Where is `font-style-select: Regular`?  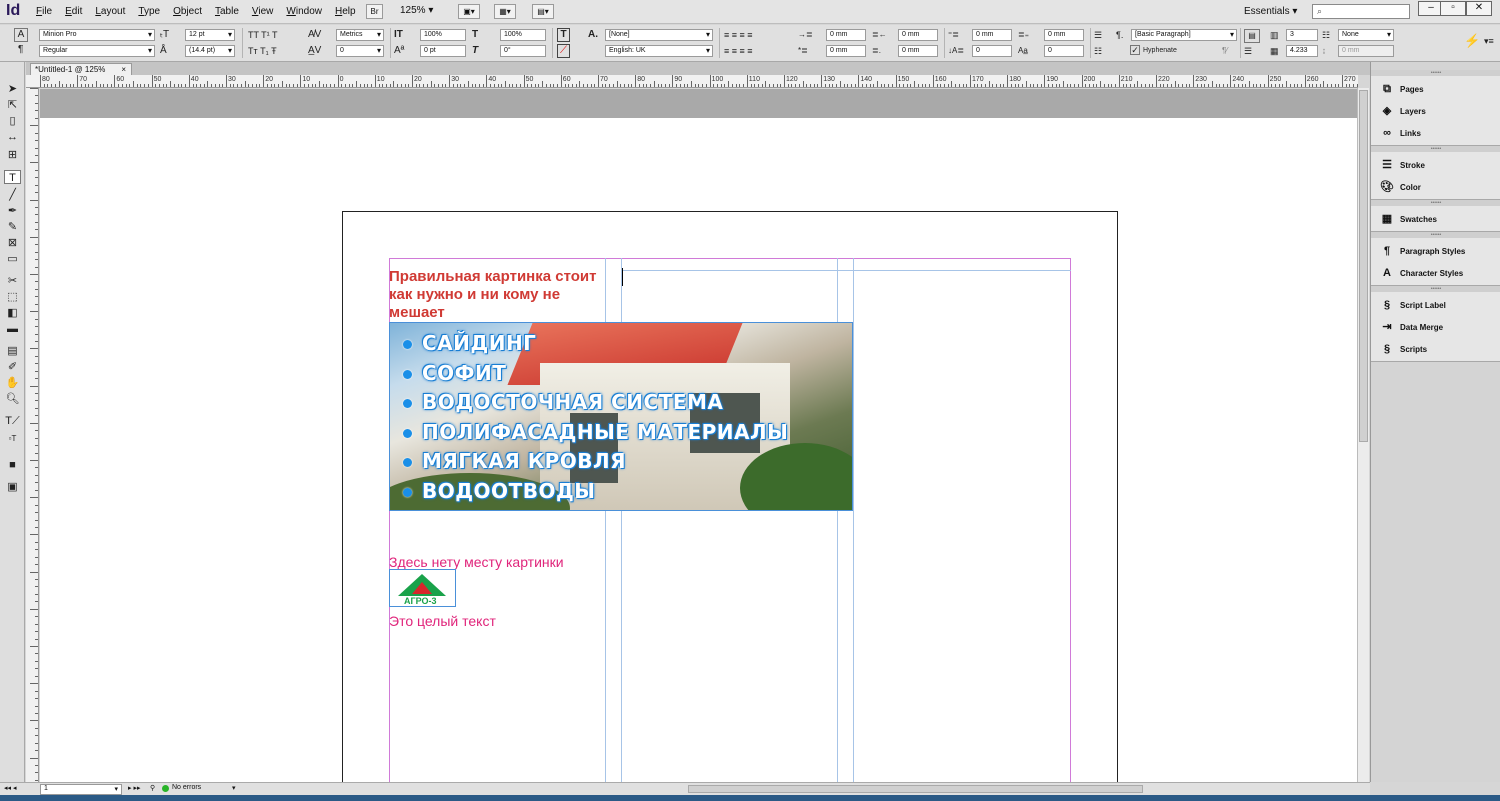
font-style-select: Regular is located at coordinates (97, 51).